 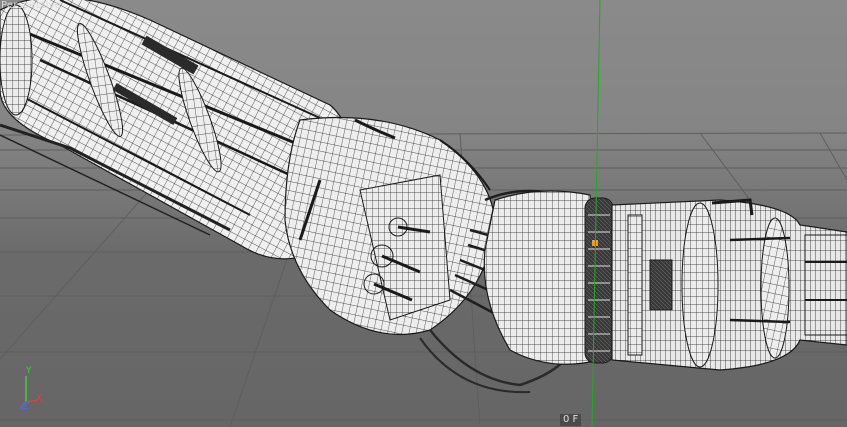 What do you see at coordinates (29, 371) in the screenshot?
I see `axis-y-label: Y` at bounding box center [29, 371].